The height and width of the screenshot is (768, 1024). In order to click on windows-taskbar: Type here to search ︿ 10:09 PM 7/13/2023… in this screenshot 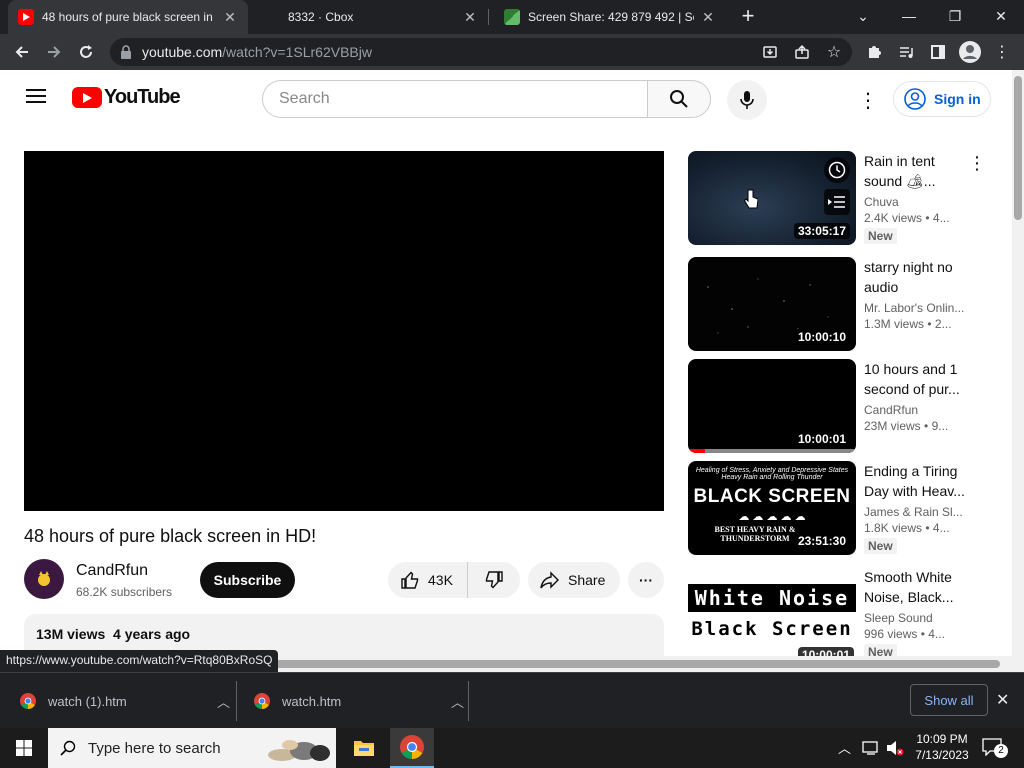, I will do `click(512, 748)`.